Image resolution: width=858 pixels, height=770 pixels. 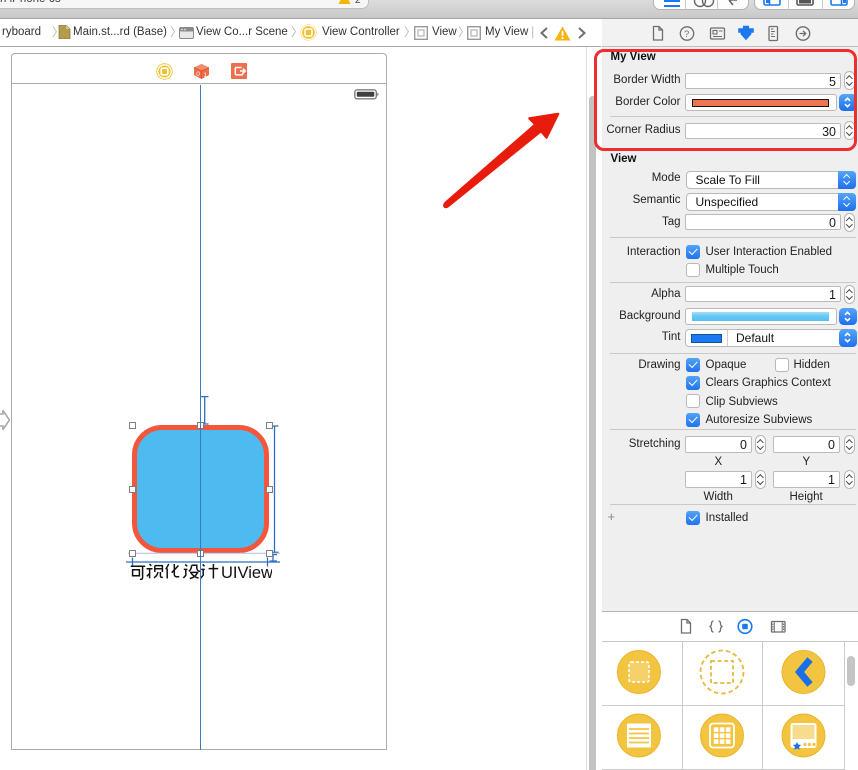 I want to click on svg-text: 0, so click(x=198, y=74).